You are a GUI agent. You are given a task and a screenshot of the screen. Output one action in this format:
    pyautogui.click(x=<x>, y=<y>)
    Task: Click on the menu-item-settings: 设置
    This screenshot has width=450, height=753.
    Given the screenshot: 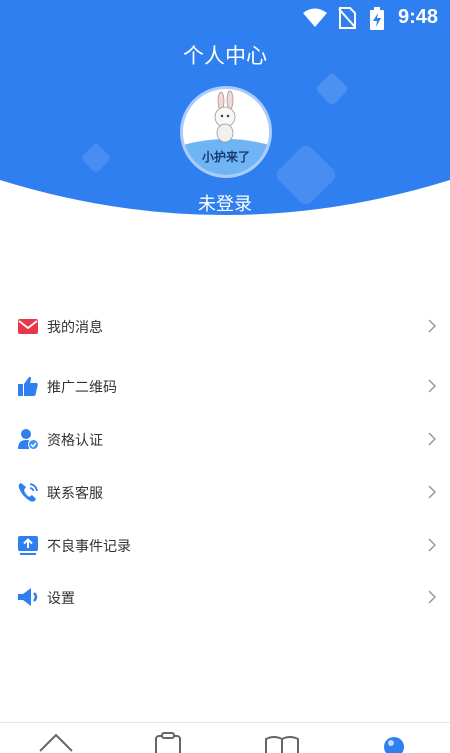 What is the action you would take?
    pyautogui.click(x=225, y=597)
    